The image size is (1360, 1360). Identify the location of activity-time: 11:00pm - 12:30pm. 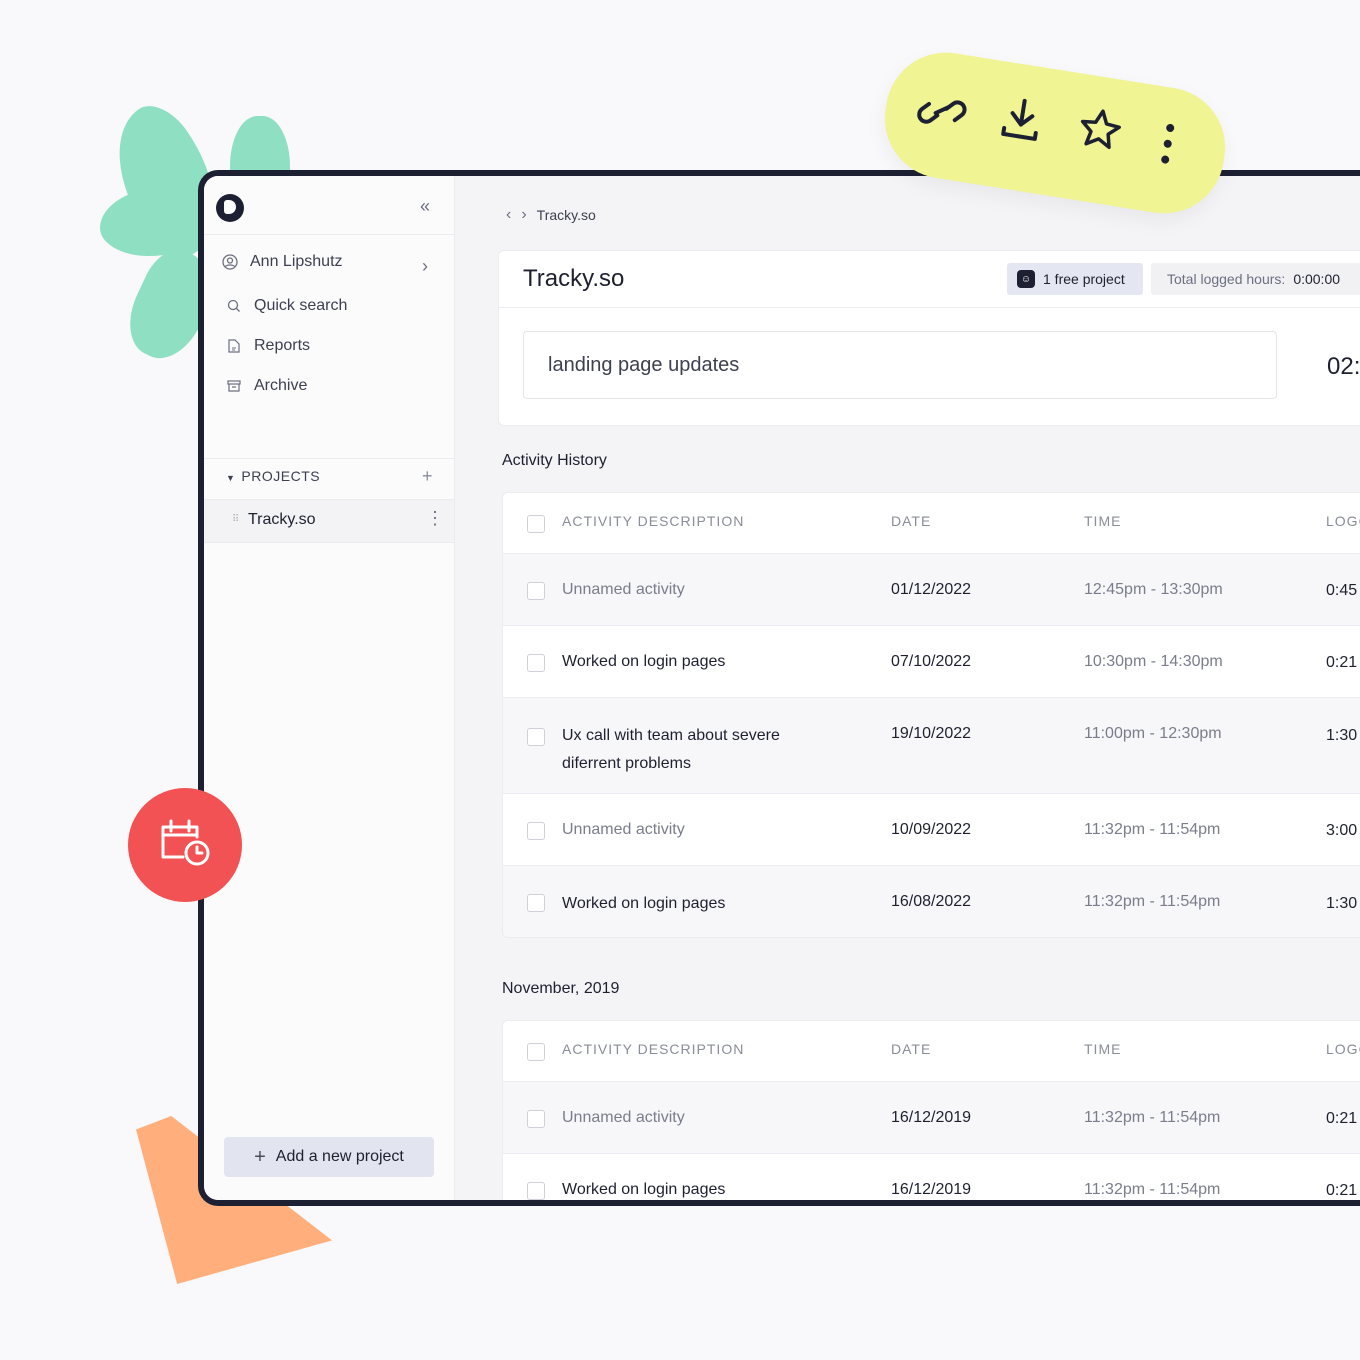
(1153, 733).